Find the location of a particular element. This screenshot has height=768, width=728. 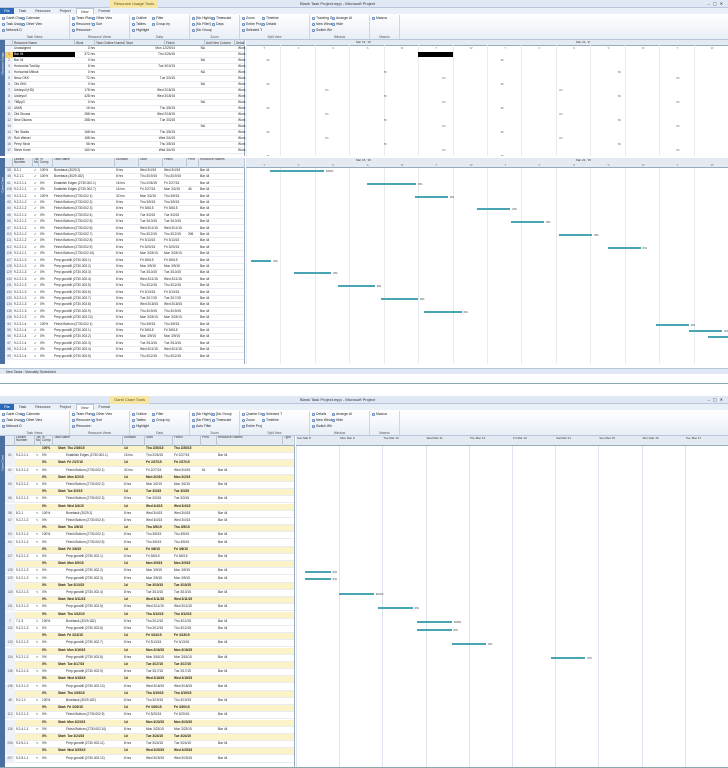

resource-name: Neuv OKK is located at coordinates (44, 78).